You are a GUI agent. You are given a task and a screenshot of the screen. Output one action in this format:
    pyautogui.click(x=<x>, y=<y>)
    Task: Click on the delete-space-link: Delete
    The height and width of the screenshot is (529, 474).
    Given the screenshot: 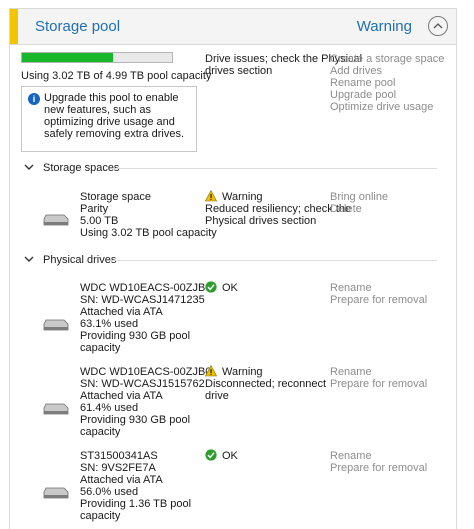 What is the action you would take?
    pyautogui.click(x=346, y=209)
    